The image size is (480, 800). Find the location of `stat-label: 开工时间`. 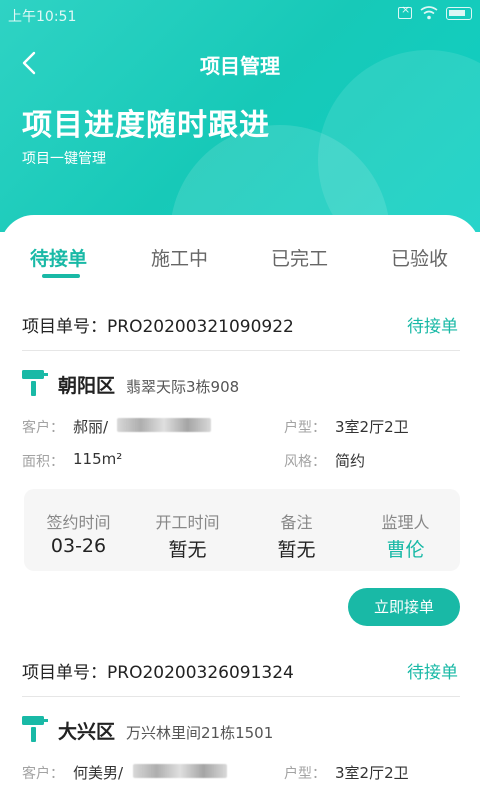

stat-label: 开工时间 is located at coordinates (187, 522).